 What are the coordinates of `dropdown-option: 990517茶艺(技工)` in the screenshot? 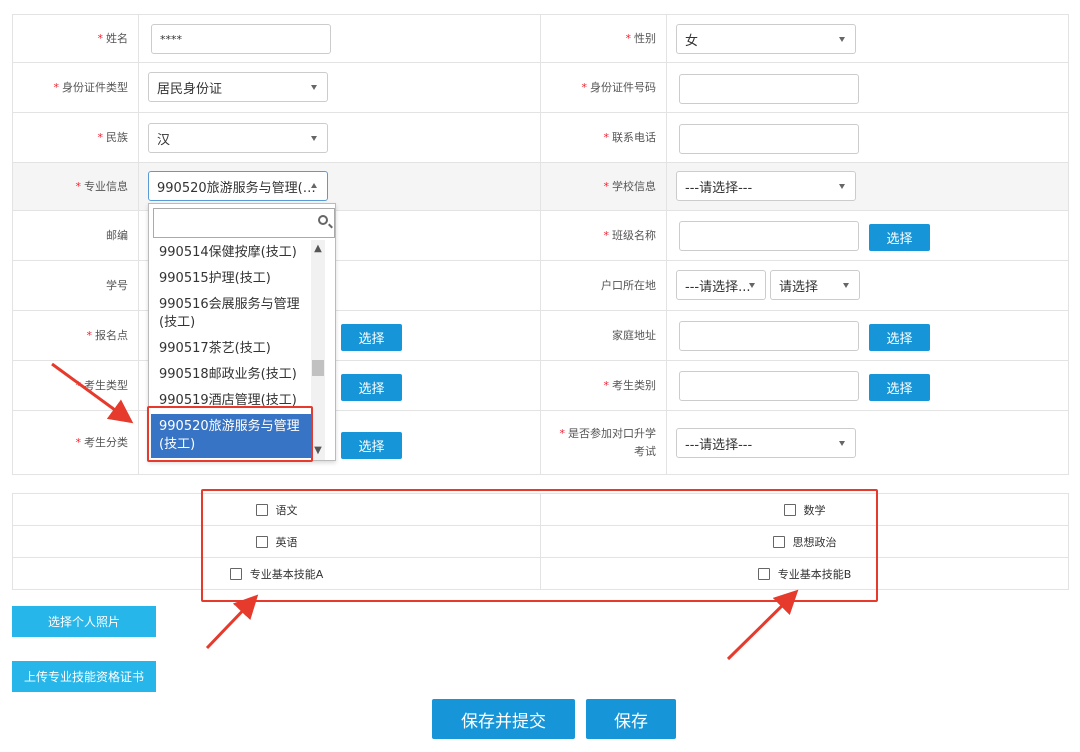 It's located at (231, 349).